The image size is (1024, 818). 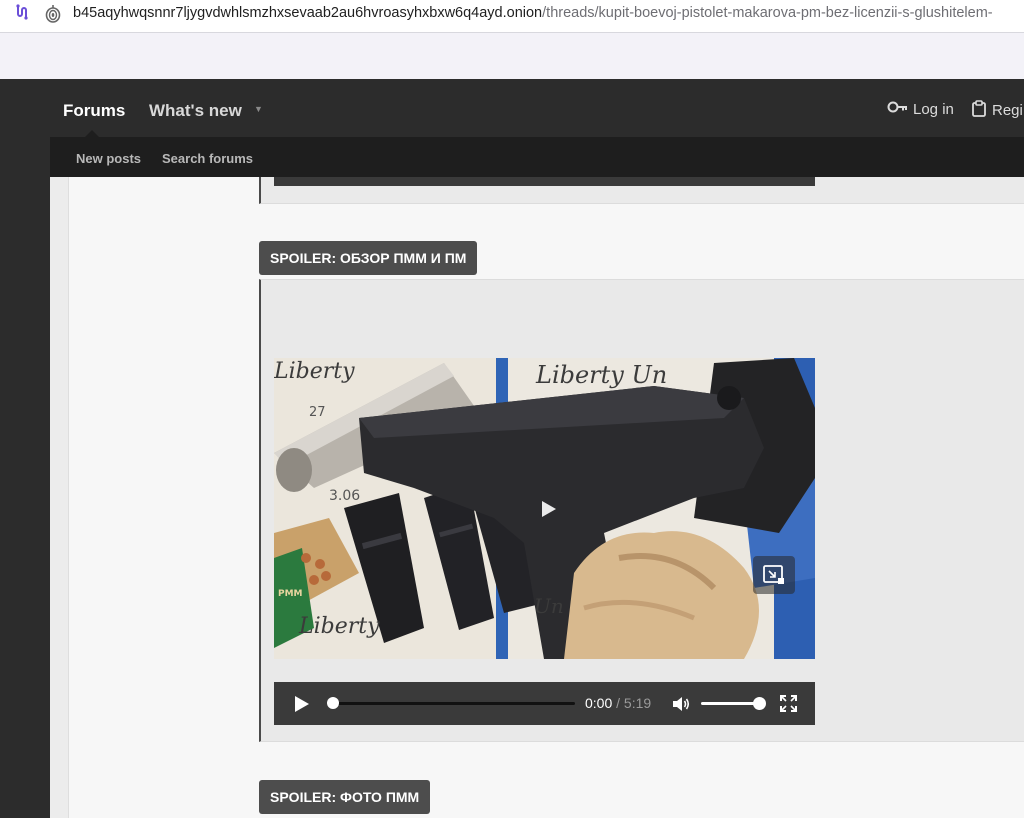 I want to click on previous-media-bar, so click(x=544, y=181).